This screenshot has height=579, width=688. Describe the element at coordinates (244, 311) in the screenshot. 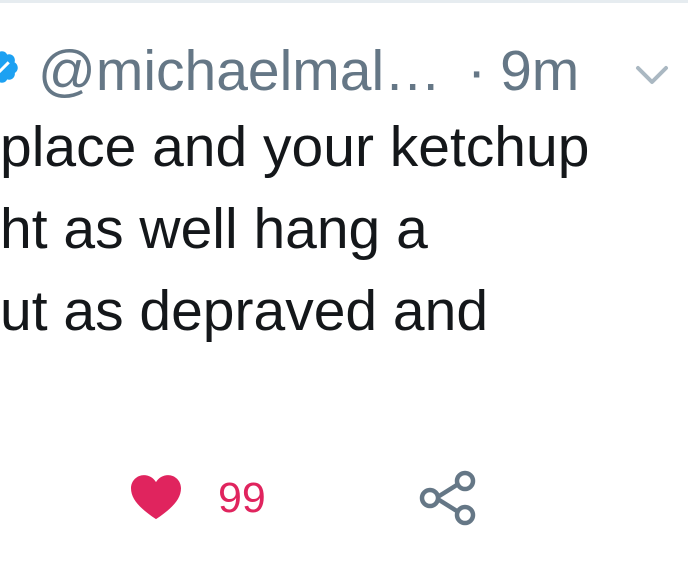

I see `tweet-text-line: ut as depraved and` at that location.